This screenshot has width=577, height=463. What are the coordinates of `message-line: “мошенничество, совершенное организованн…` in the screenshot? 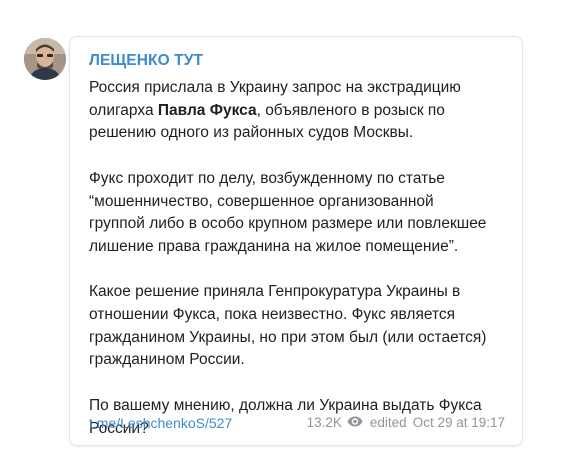 It's located at (303, 202).